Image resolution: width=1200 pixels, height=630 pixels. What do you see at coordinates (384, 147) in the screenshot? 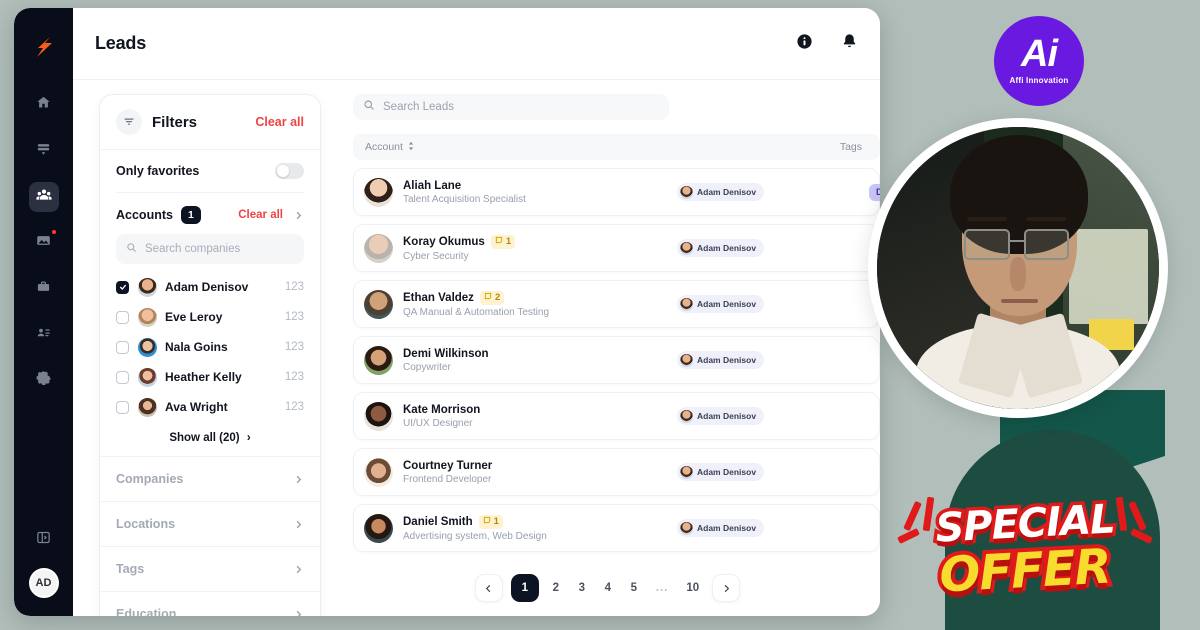
I see `column-label: Account` at bounding box center [384, 147].